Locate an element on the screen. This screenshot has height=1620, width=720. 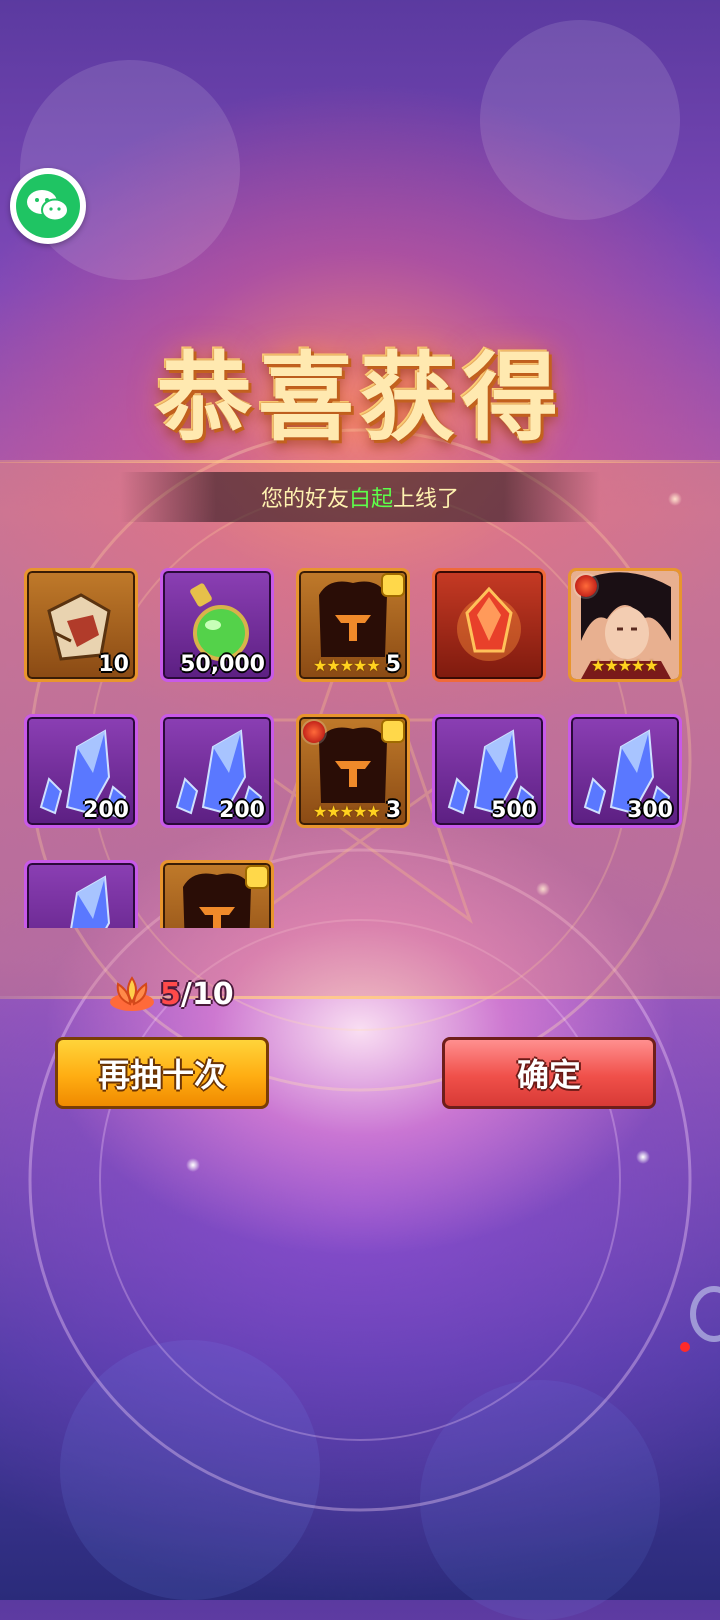
reward-item-crystal is located at coordinates (81, 894).